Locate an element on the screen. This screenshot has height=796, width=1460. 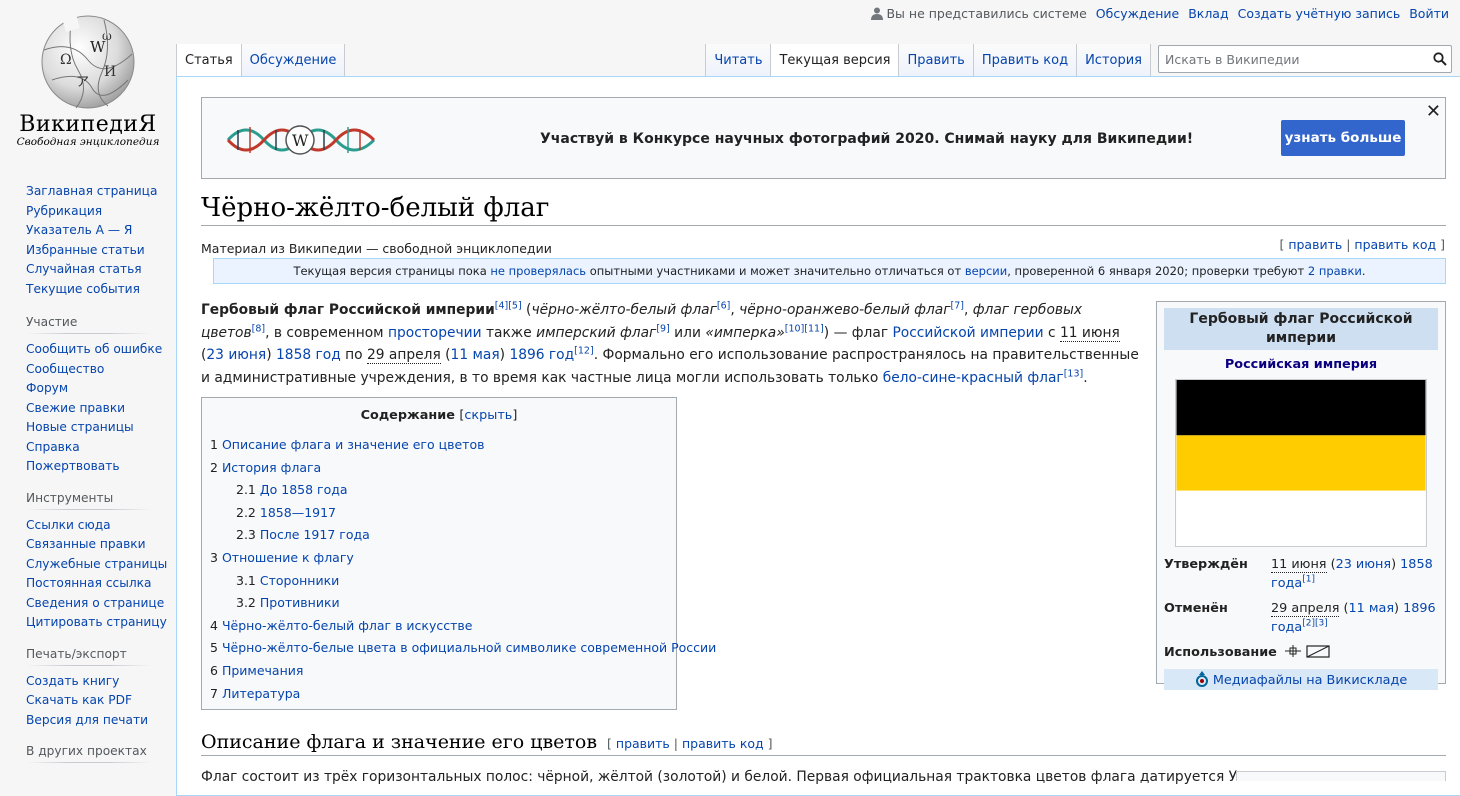
sidebar-item-new-pages: Новые страницы is located at coordinates (80, 427).